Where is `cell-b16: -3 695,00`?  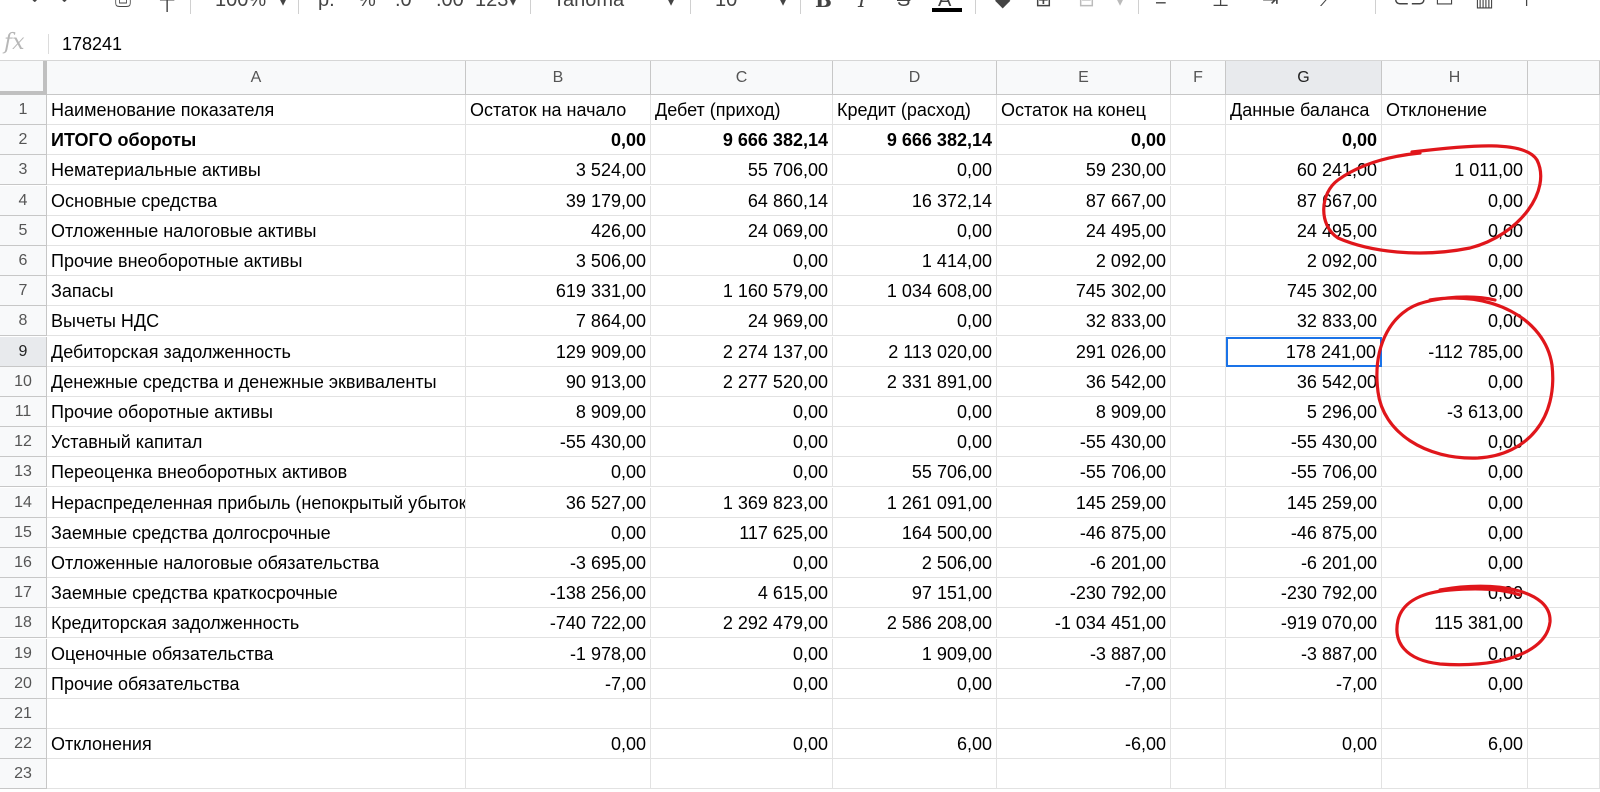 cell-b16: -3 695,00 is located at coordinates (558, 563).